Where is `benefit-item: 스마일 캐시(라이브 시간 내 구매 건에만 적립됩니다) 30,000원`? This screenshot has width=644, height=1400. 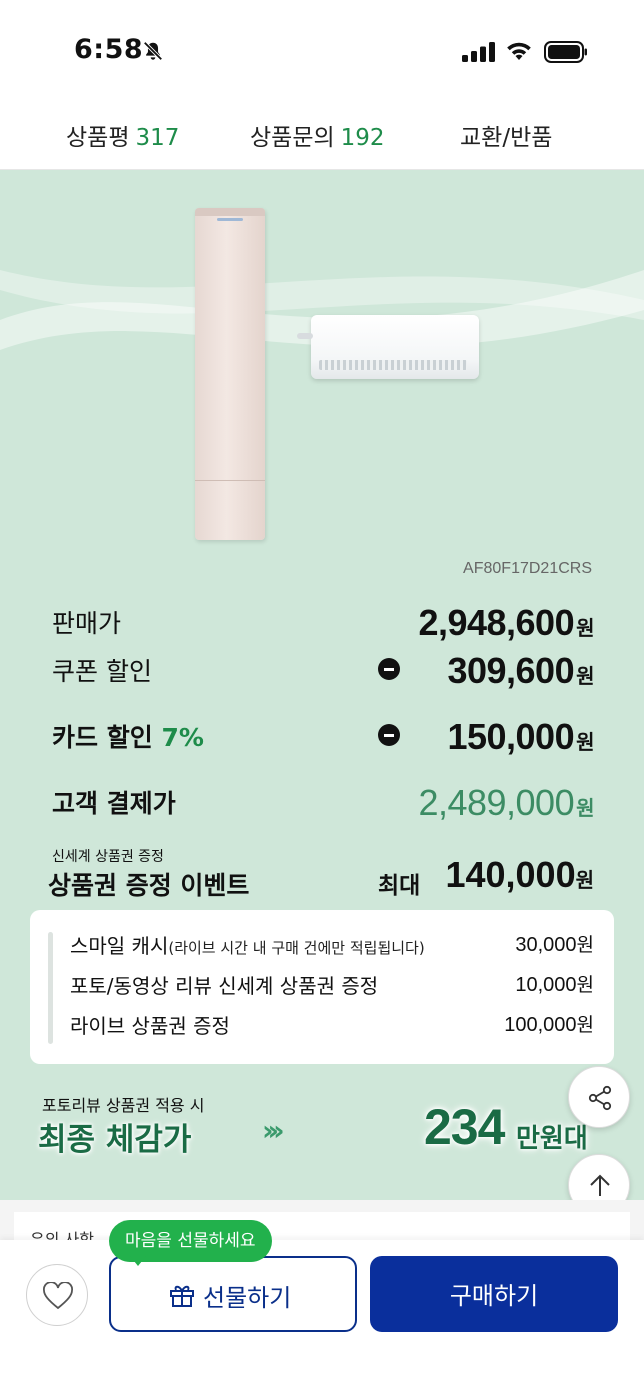
benefit-item: 스마일 캐시(라이브 시간 내 구매 건에만 적립됩니다) 30,000원 is located at coordinates (332, 945).